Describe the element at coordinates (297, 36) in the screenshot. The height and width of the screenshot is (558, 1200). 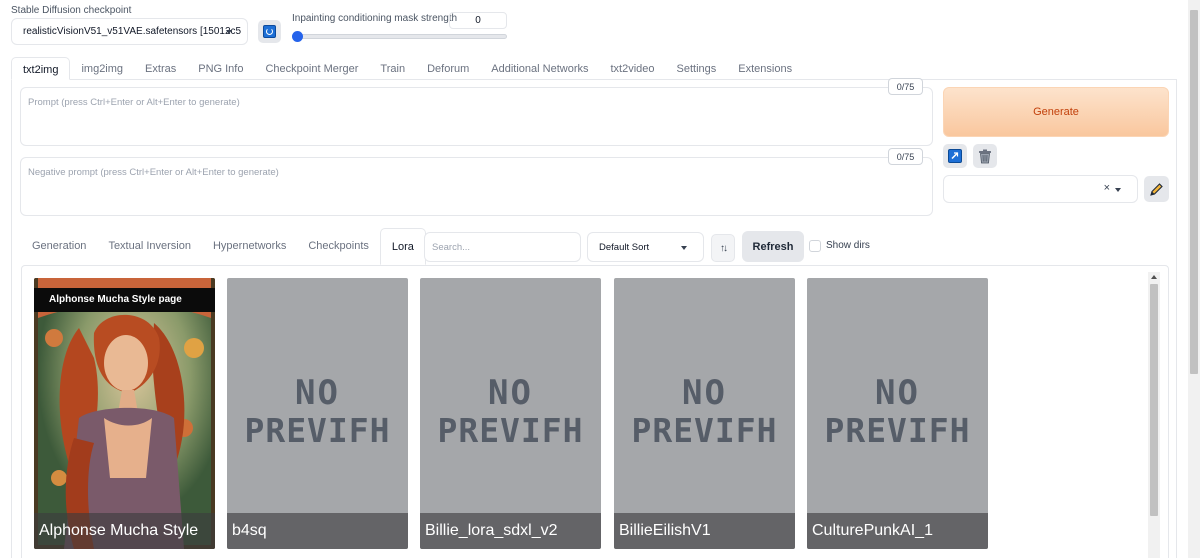
I see `mask-strength-slider-thumb` at that location.